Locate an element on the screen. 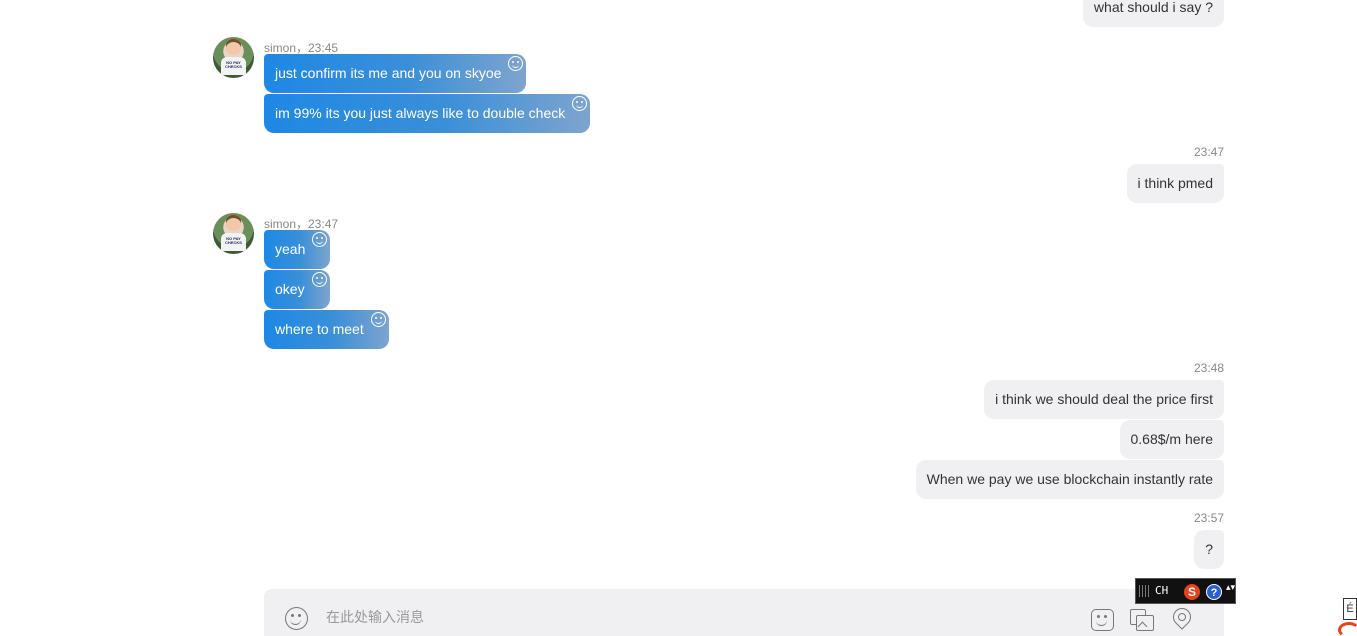 The width and height of the screenshot is (1357, 636). message-text: ? is located at coordinates (1209, 549).